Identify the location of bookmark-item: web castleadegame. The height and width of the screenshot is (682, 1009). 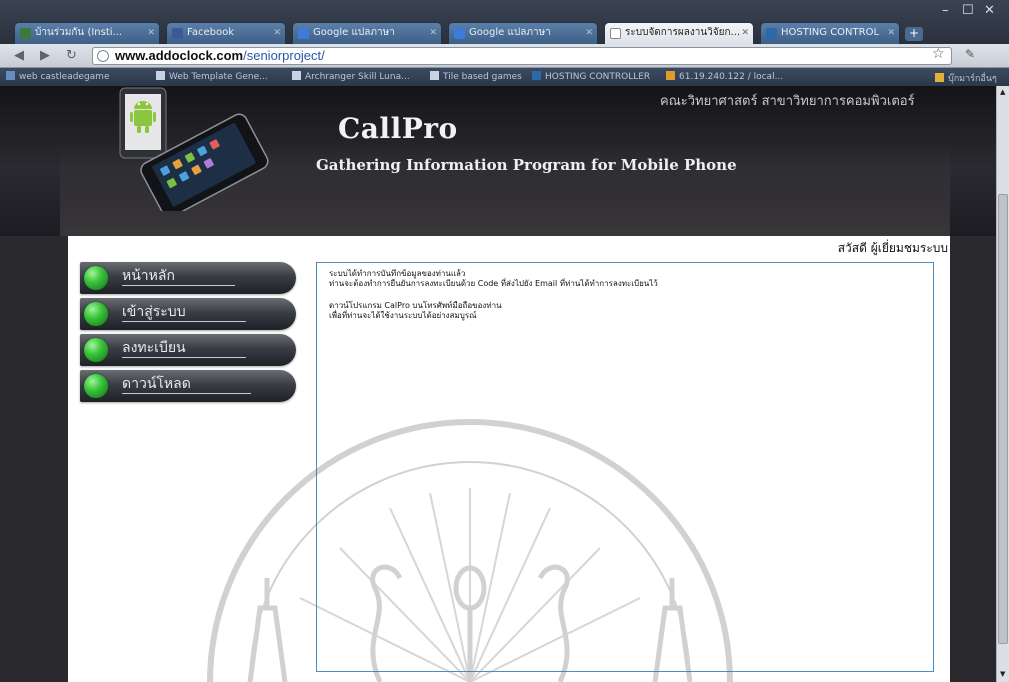
(58, 76).